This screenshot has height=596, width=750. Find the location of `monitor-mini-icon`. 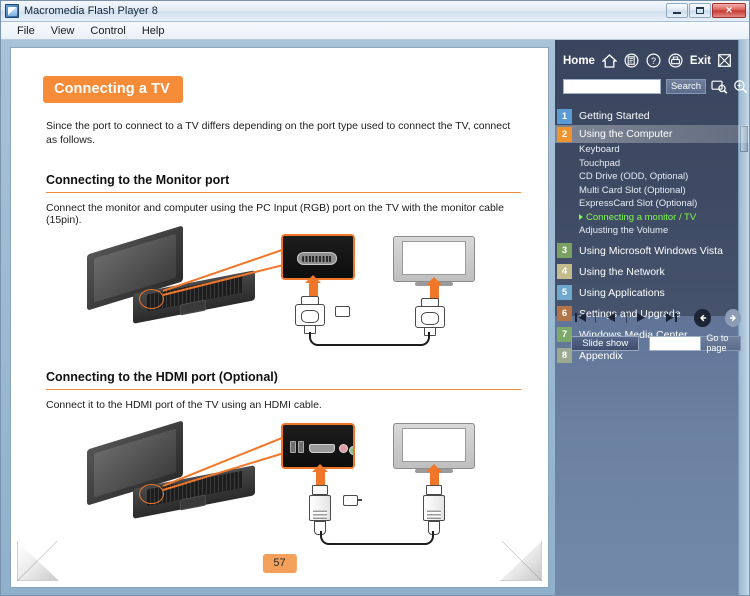

monitor-mini-icon is located at coordinates (342, 312).